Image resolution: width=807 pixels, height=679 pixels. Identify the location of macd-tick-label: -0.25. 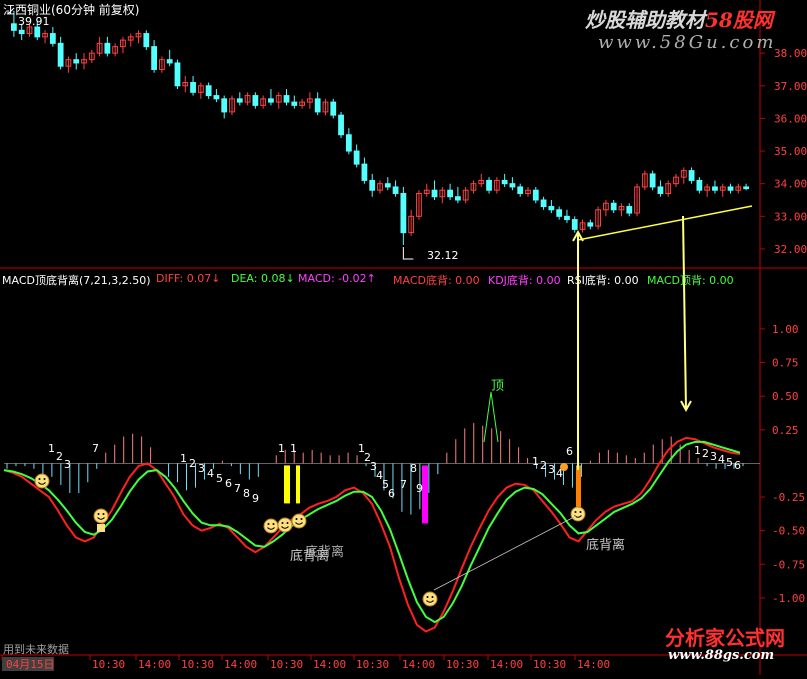
(788, 497).